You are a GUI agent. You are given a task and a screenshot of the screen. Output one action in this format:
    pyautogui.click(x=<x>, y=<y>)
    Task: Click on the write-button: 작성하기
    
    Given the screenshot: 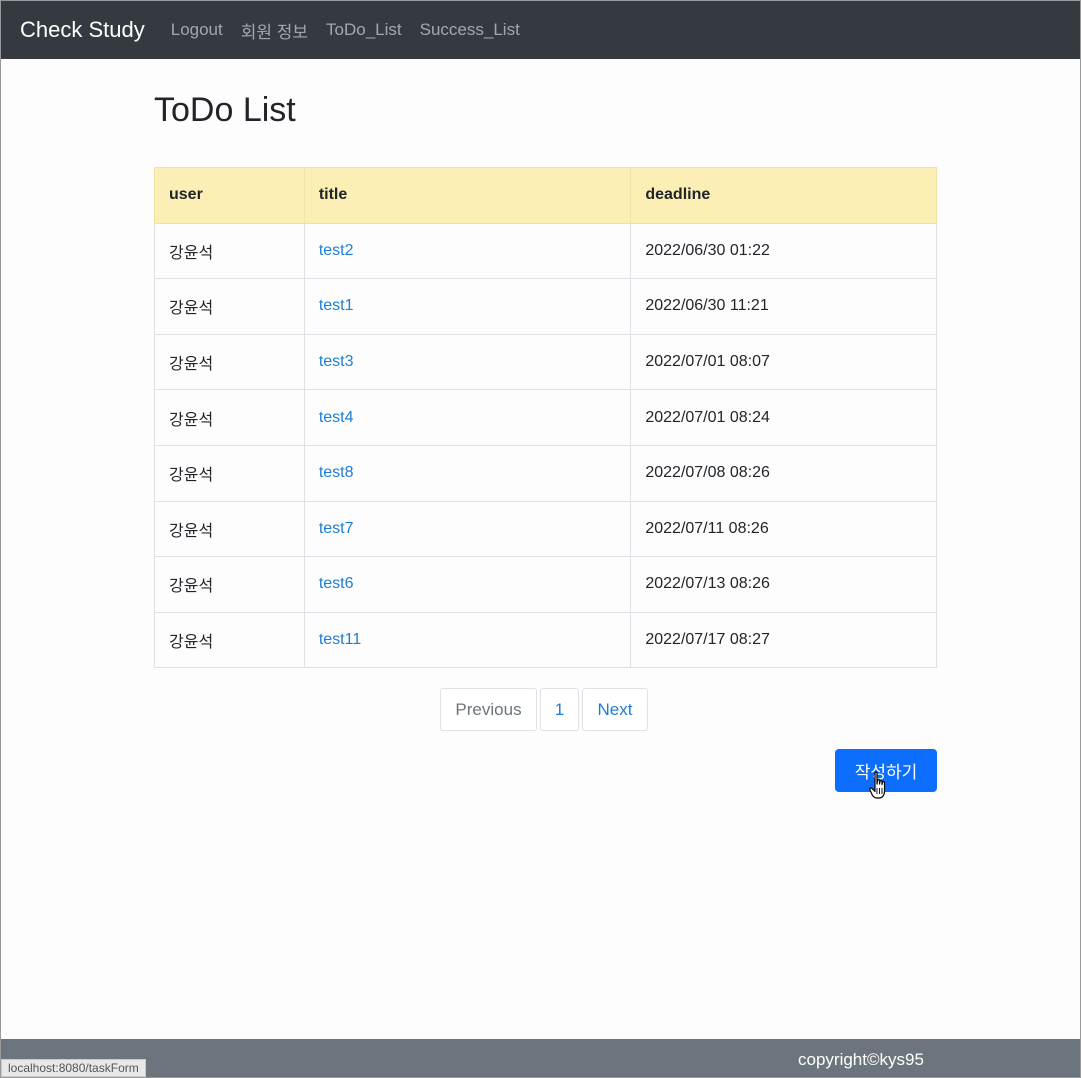 What is the action you would take?
    pyautogui.click(x=886, y=770)
    